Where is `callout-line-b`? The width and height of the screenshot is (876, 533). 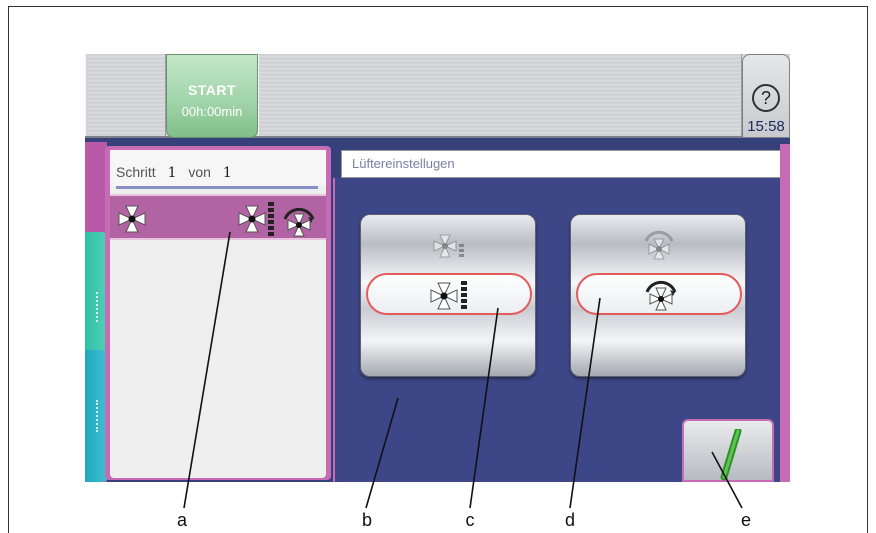 callout-line-b is located at coordinates (382, 453).